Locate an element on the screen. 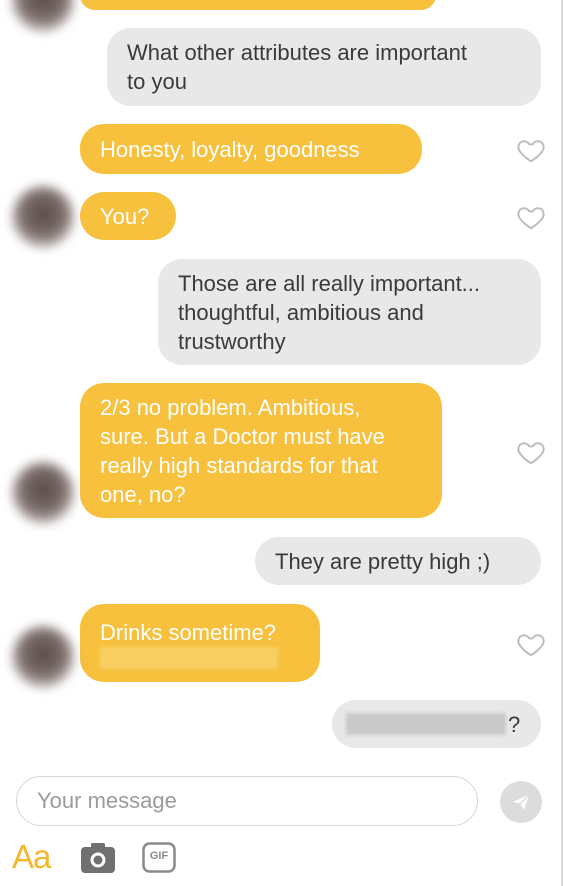  message-text: thoughtful, ambitious and is located at coordinates (301, 312).